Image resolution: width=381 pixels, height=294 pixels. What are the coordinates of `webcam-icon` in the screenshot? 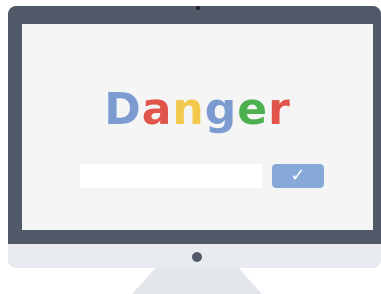 It's located at (198, 8).